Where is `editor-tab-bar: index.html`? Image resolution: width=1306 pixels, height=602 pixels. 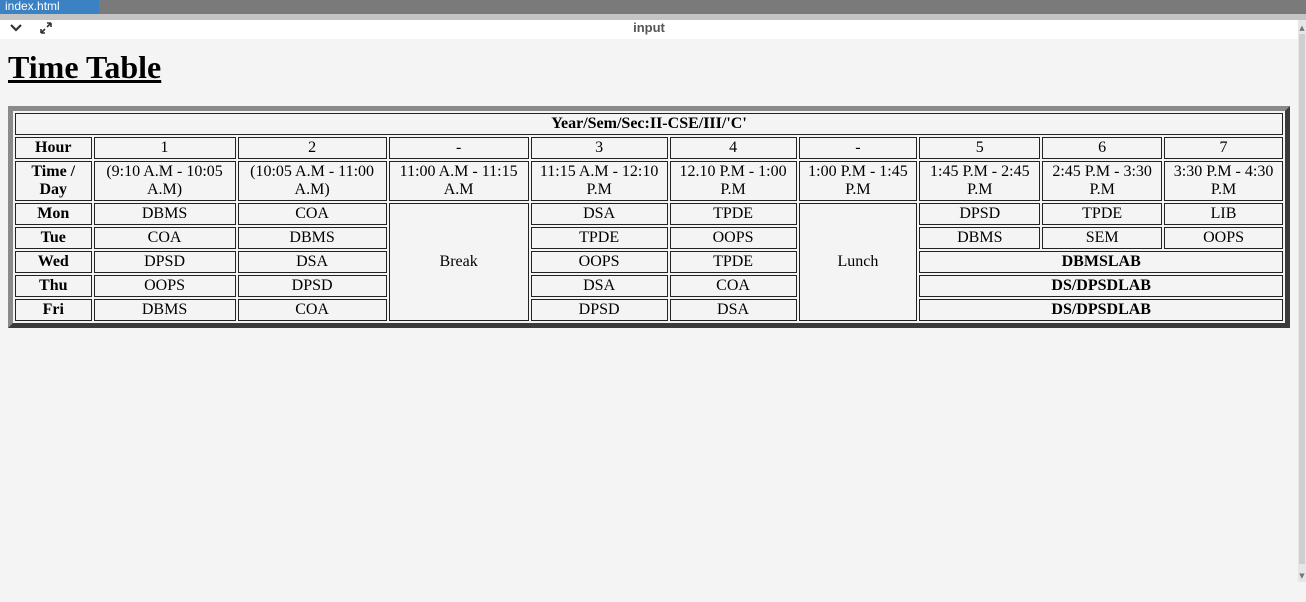 editor-tab-bar: index.html is located at coordinates (653, 7).